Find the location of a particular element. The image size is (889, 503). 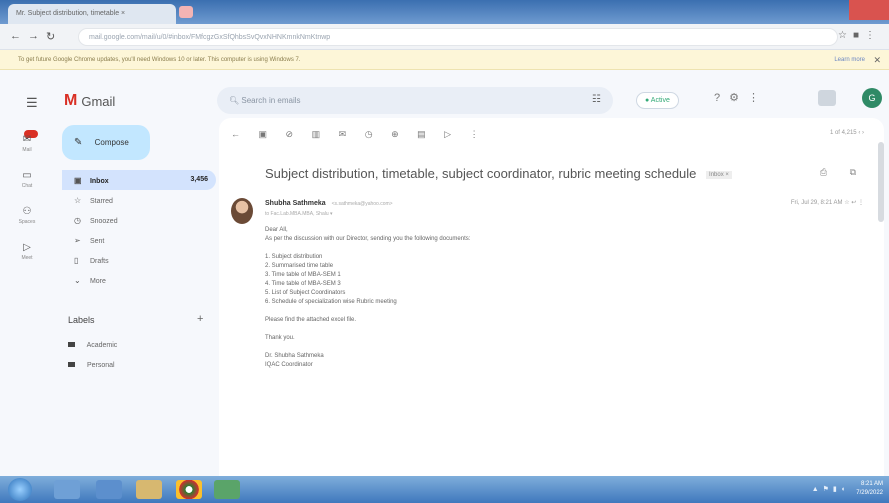

spaces-icon: ⚇ is located at coordinates (27, 211).